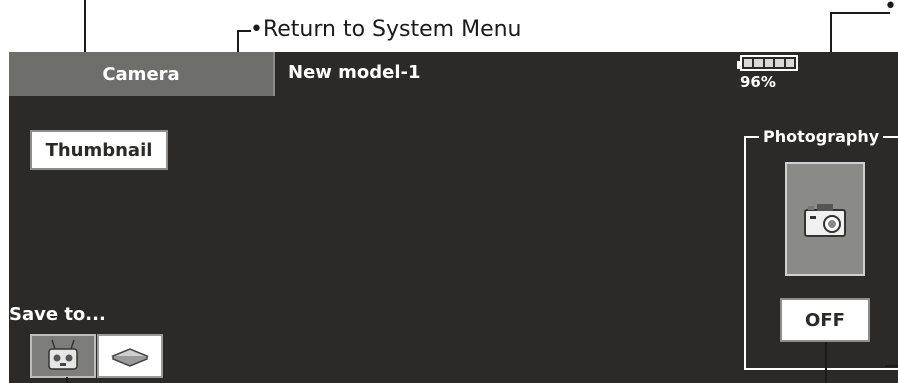 This screenshot has height=383, width=898. Describe the element at coordinates (860, 13) in the screenshot. I see `camera-leader-horizontal` at that location.